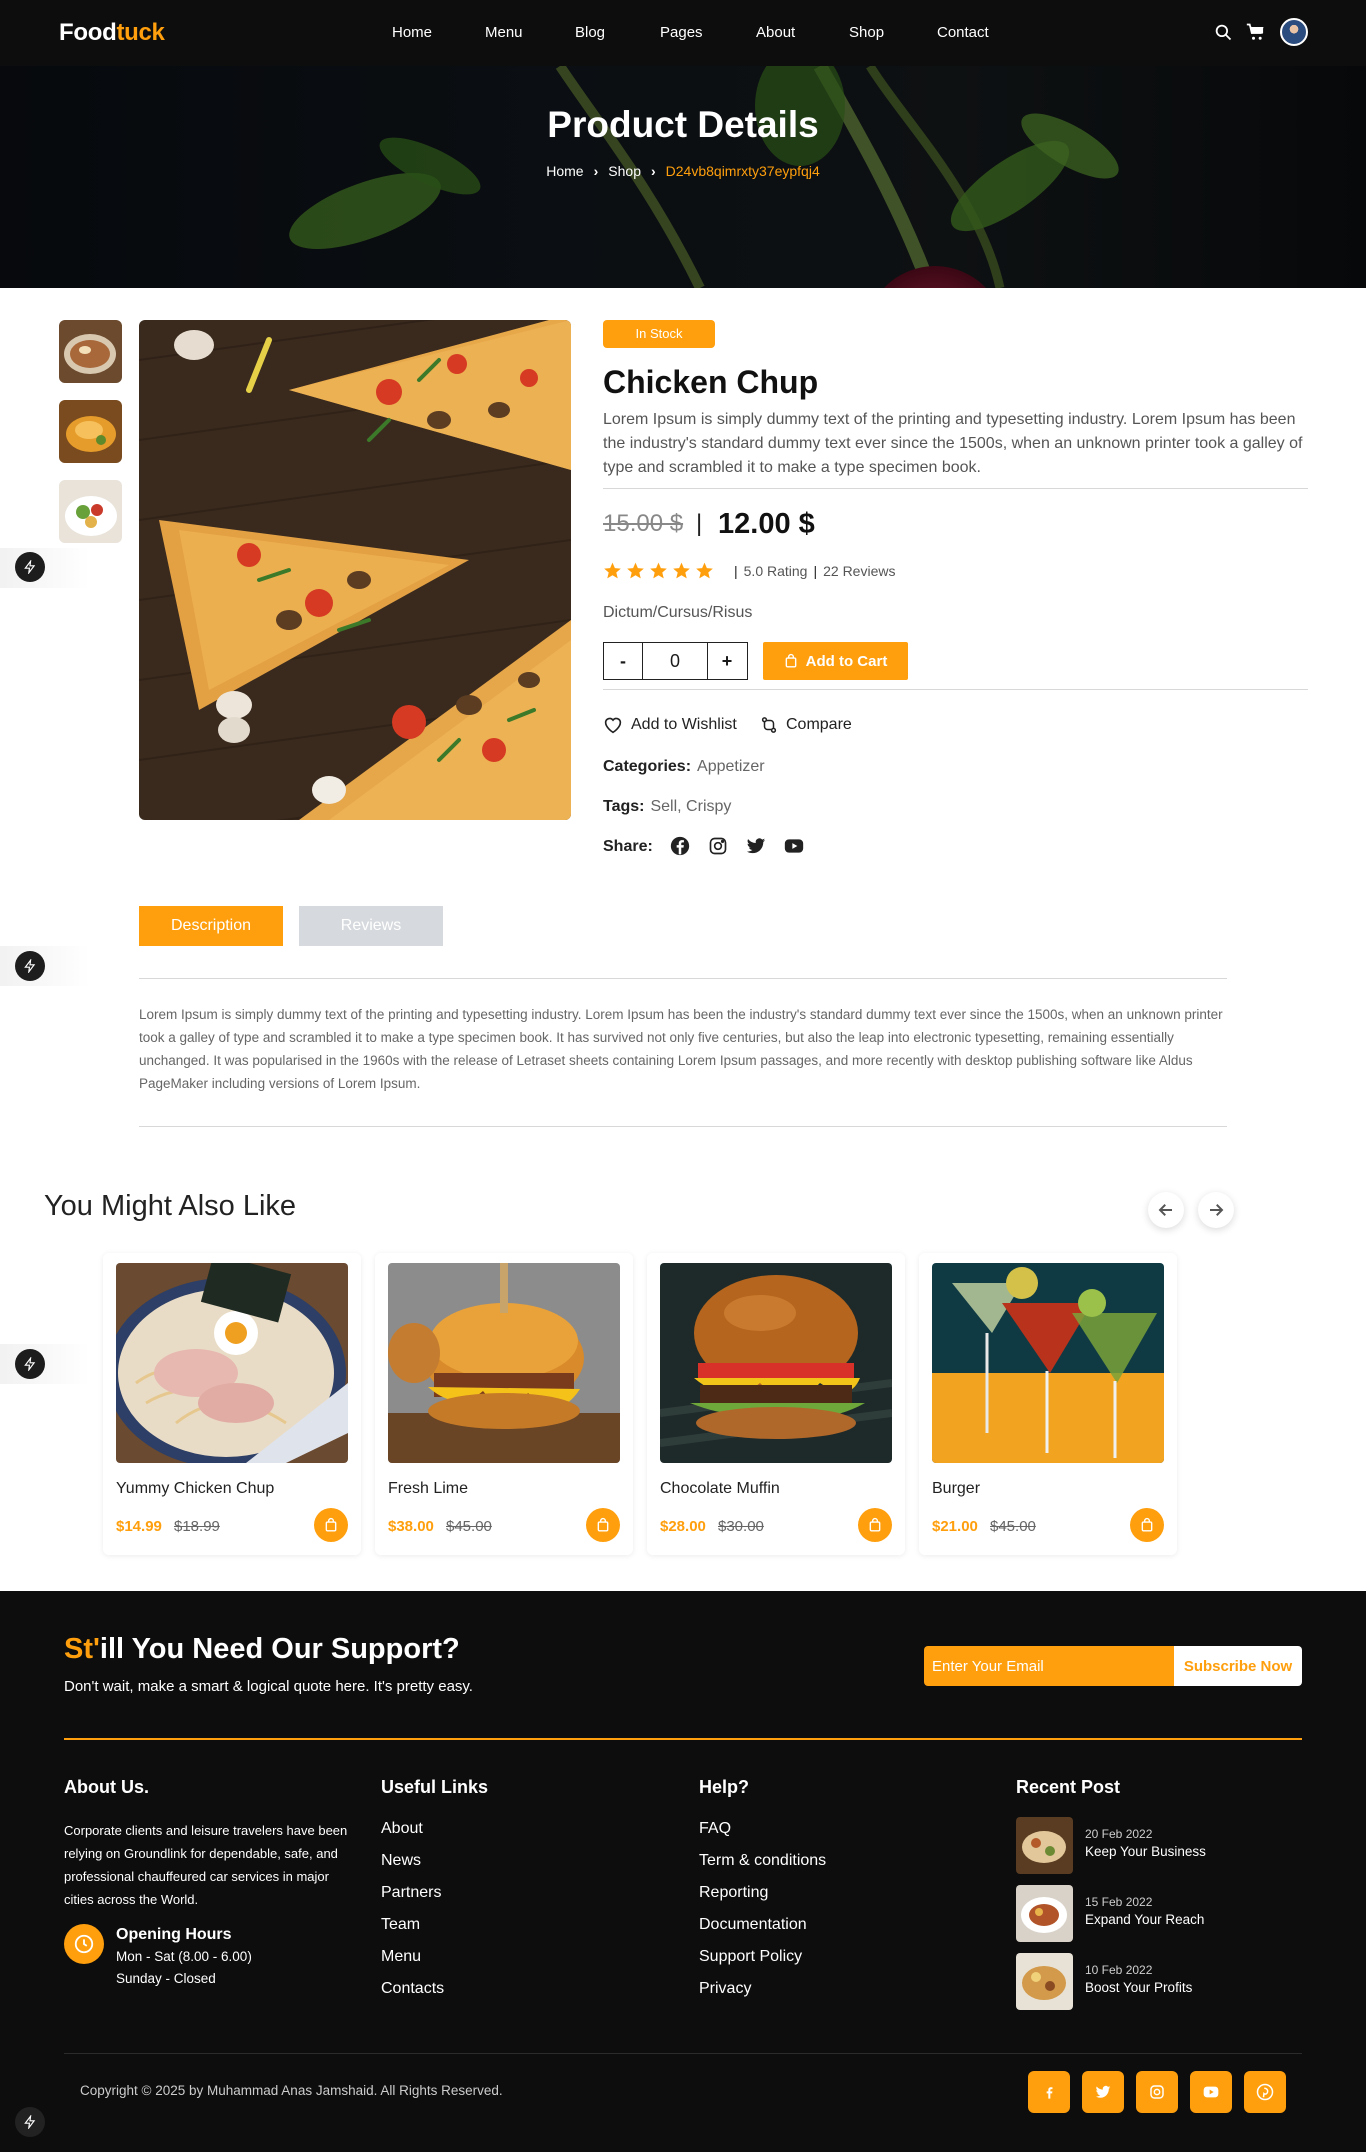 Image resolution: width=1366 pixels, height=2152 pixels. What do you see at coordinates (866, 32) in the screenshot?
I see `nav-link-shop: Shop` at bounding box center [866, 32].